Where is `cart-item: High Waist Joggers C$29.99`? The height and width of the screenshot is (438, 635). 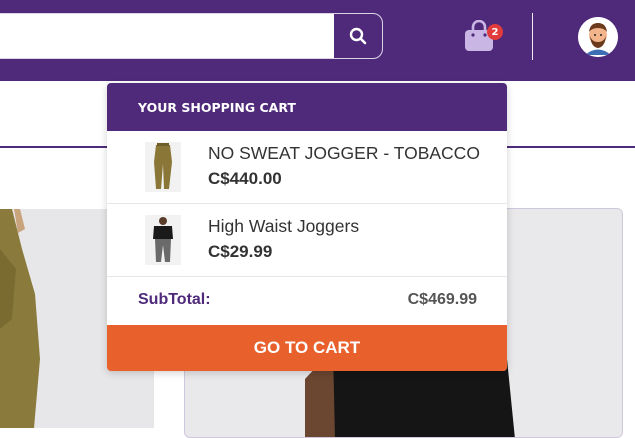
cart-item: High Waist Joggers C$29.99 is located at coordinates (307, 240).